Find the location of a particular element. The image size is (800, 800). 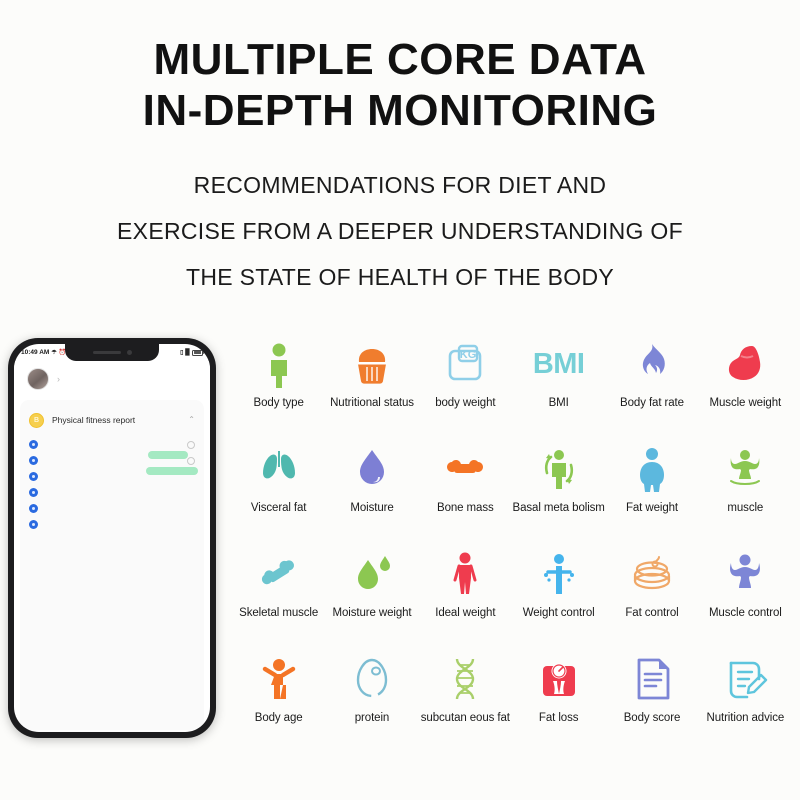

metric-cell: subcutan eous fat is located at coordinates (465, 697).